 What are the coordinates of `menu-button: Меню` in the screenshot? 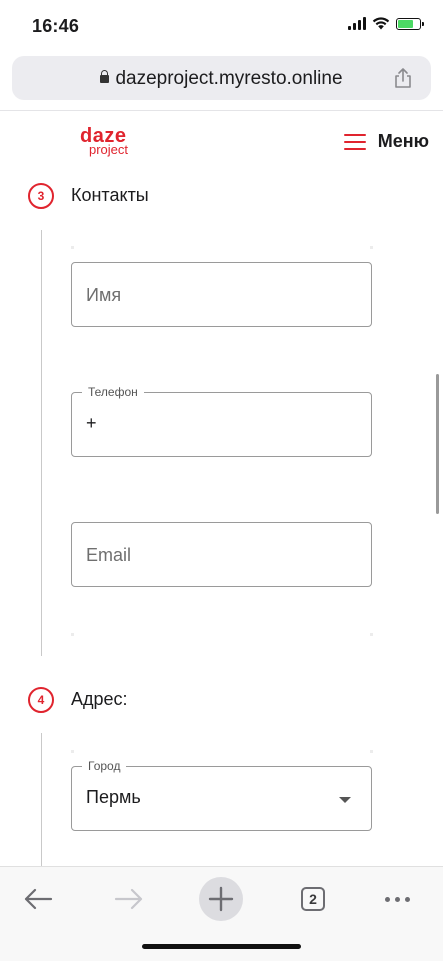 It's located at (386, 141).